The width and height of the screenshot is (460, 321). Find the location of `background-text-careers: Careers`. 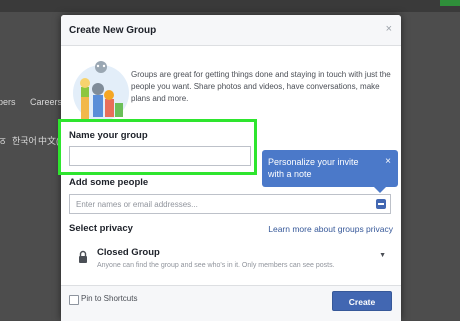

background-text-careers: Careers is located at coordinates (46, 102).